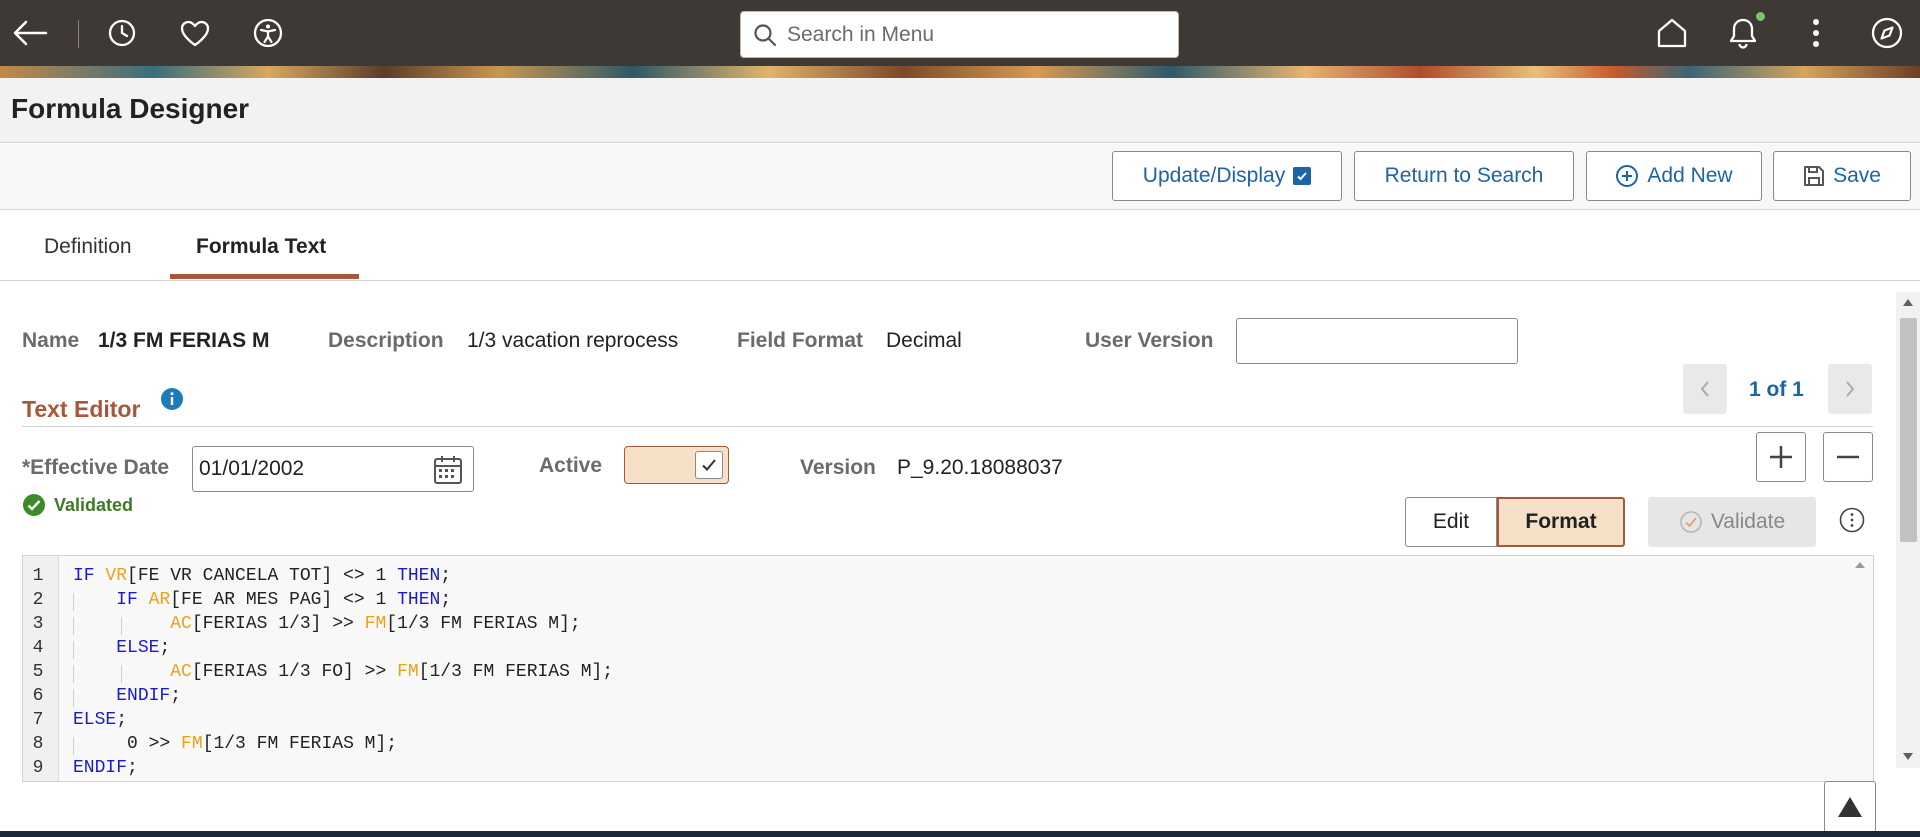 The height and width of the screenshot is (837, 1920). I want to click on description-label: Description, so click(386, 340).